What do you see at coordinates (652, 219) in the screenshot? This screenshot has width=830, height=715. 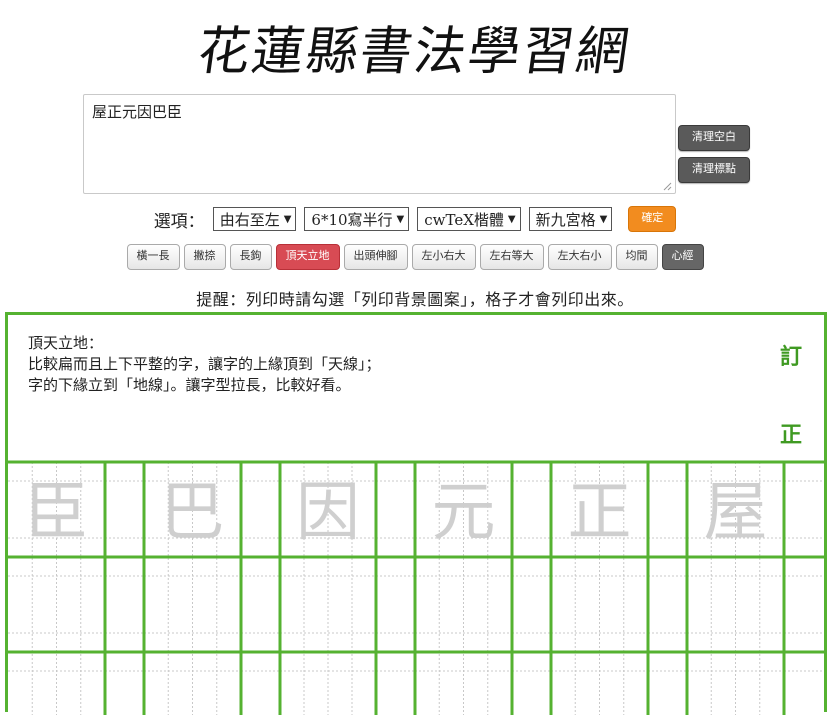 I see `confirm-button: 確定` at bounding box center [652, 219].